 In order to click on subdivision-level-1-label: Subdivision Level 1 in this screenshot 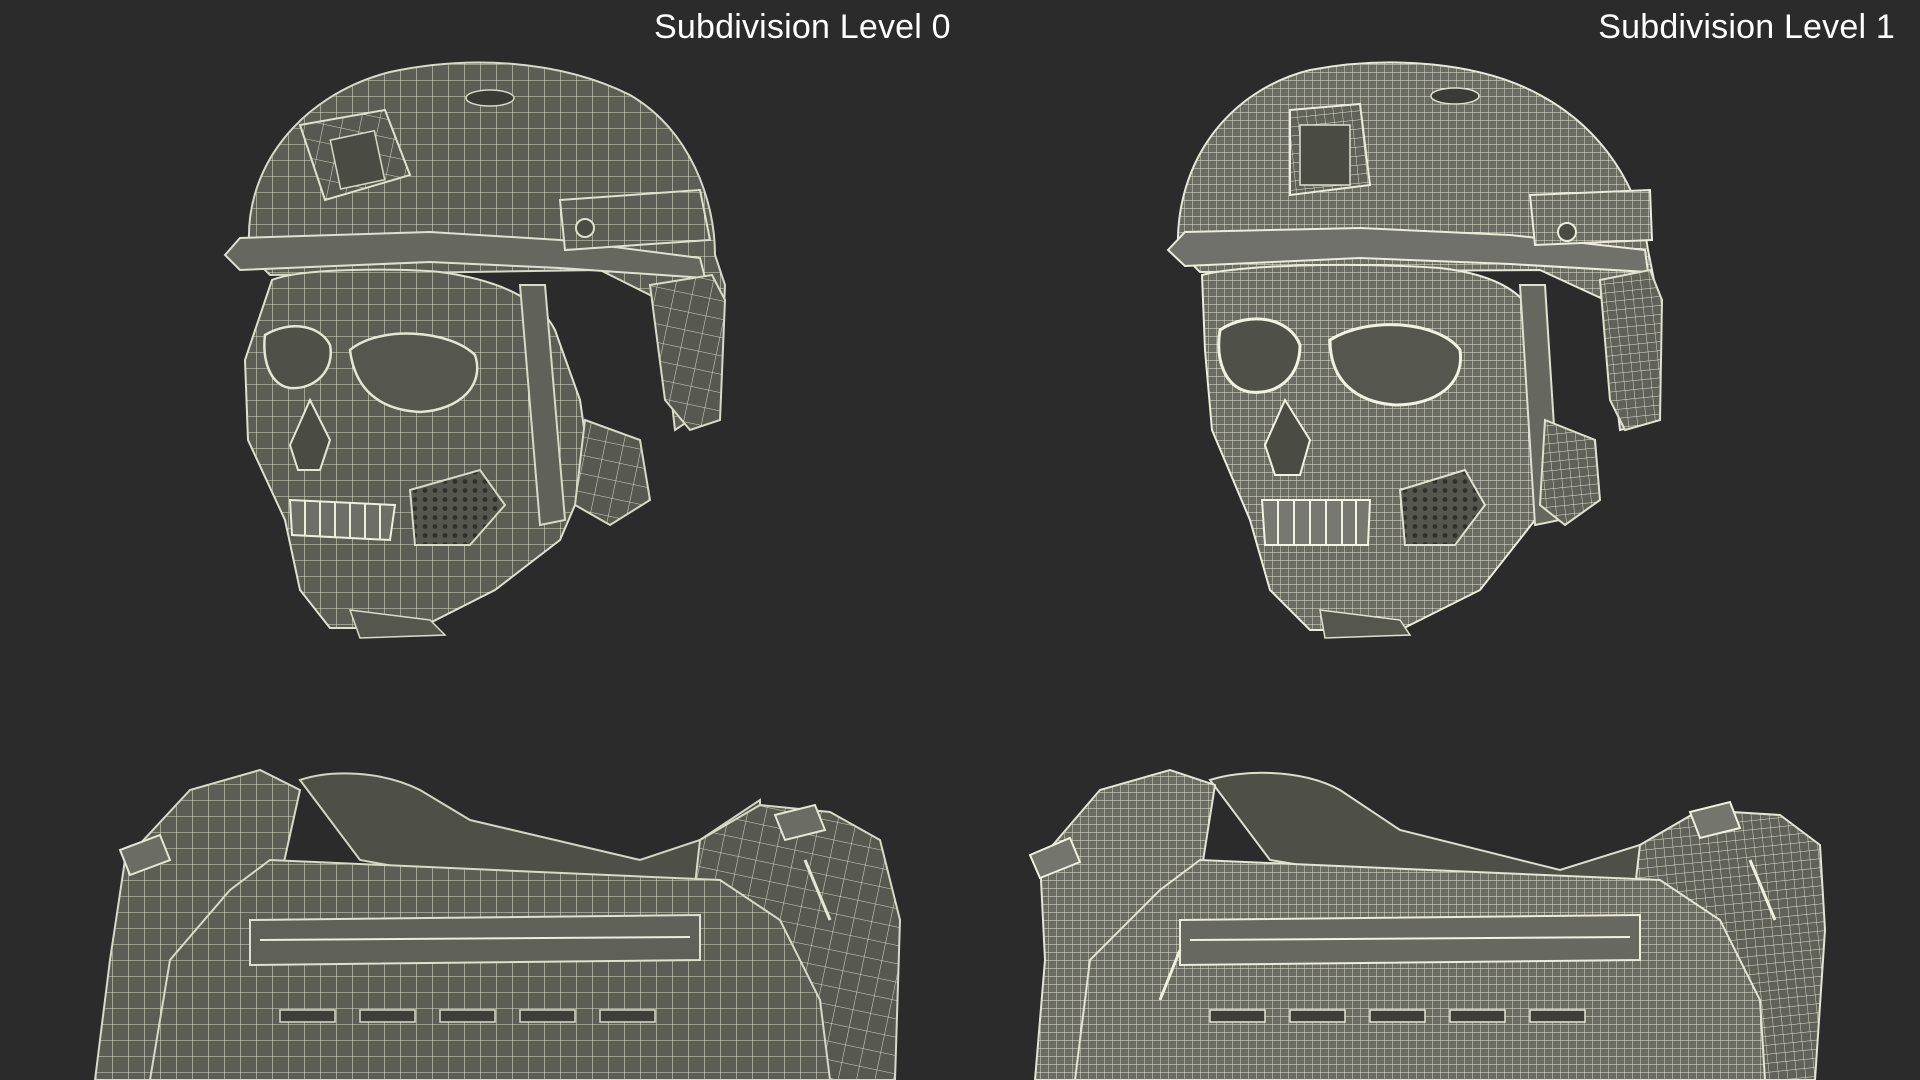, I will do `click(1746, 27)`.